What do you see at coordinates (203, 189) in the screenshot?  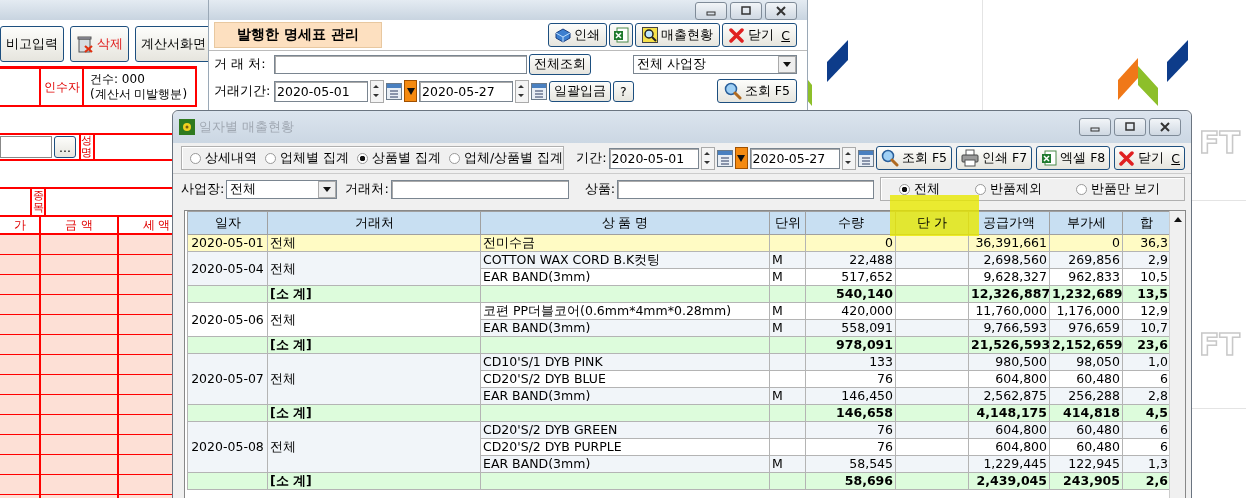 I see `site-label: 사업장:` at bounding box center [203, 189].